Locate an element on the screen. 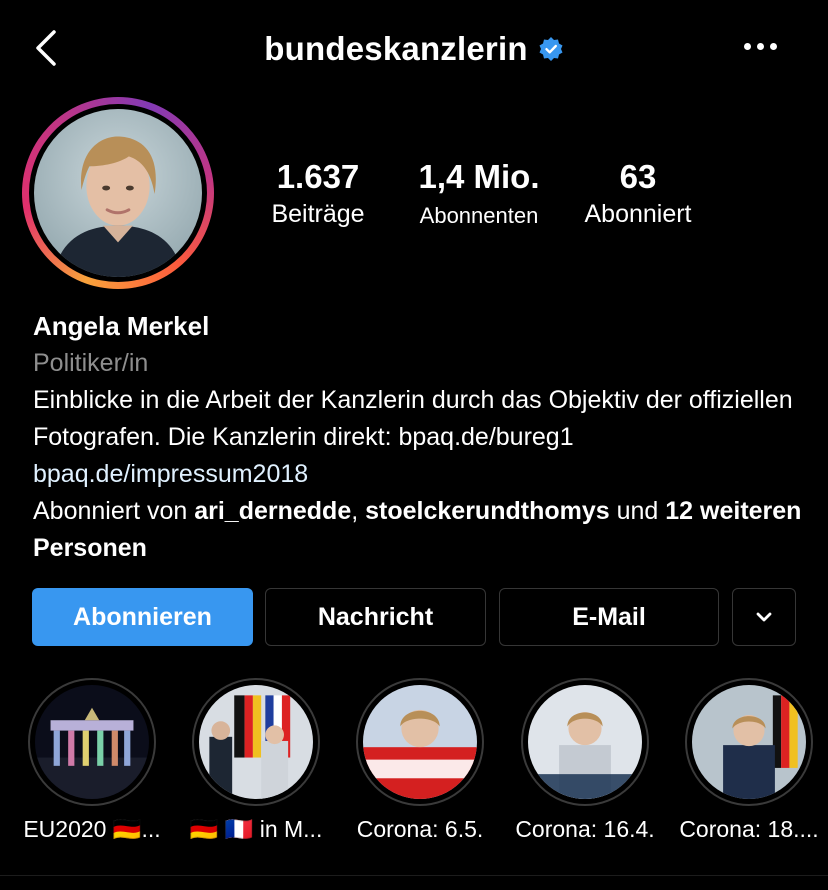 Image resolution: width=828 pixels, height=890 pixels. avatar-image is located at coordinates (118, 193).